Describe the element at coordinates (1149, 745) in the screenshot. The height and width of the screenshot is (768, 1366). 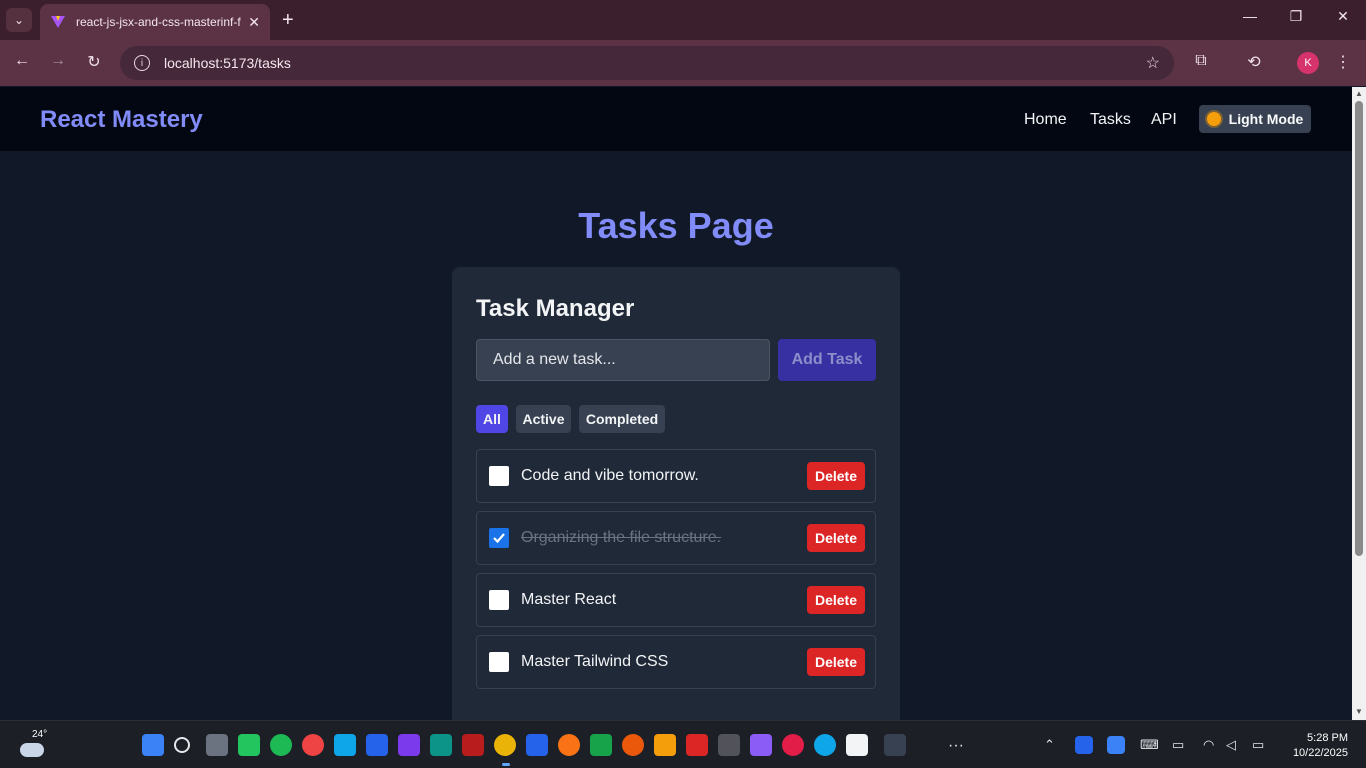
I see `keyboard-icon: ⌨` at that location.